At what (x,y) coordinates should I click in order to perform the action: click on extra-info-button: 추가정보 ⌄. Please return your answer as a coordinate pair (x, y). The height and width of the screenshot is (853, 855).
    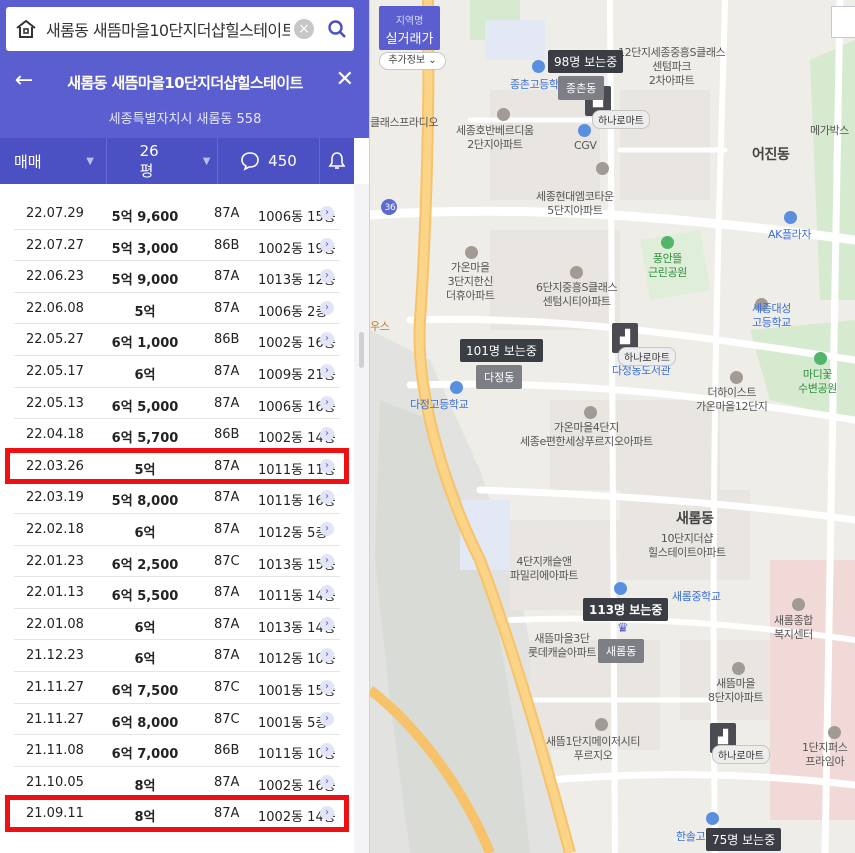
    Looking at the image, I should click on (412, 61).